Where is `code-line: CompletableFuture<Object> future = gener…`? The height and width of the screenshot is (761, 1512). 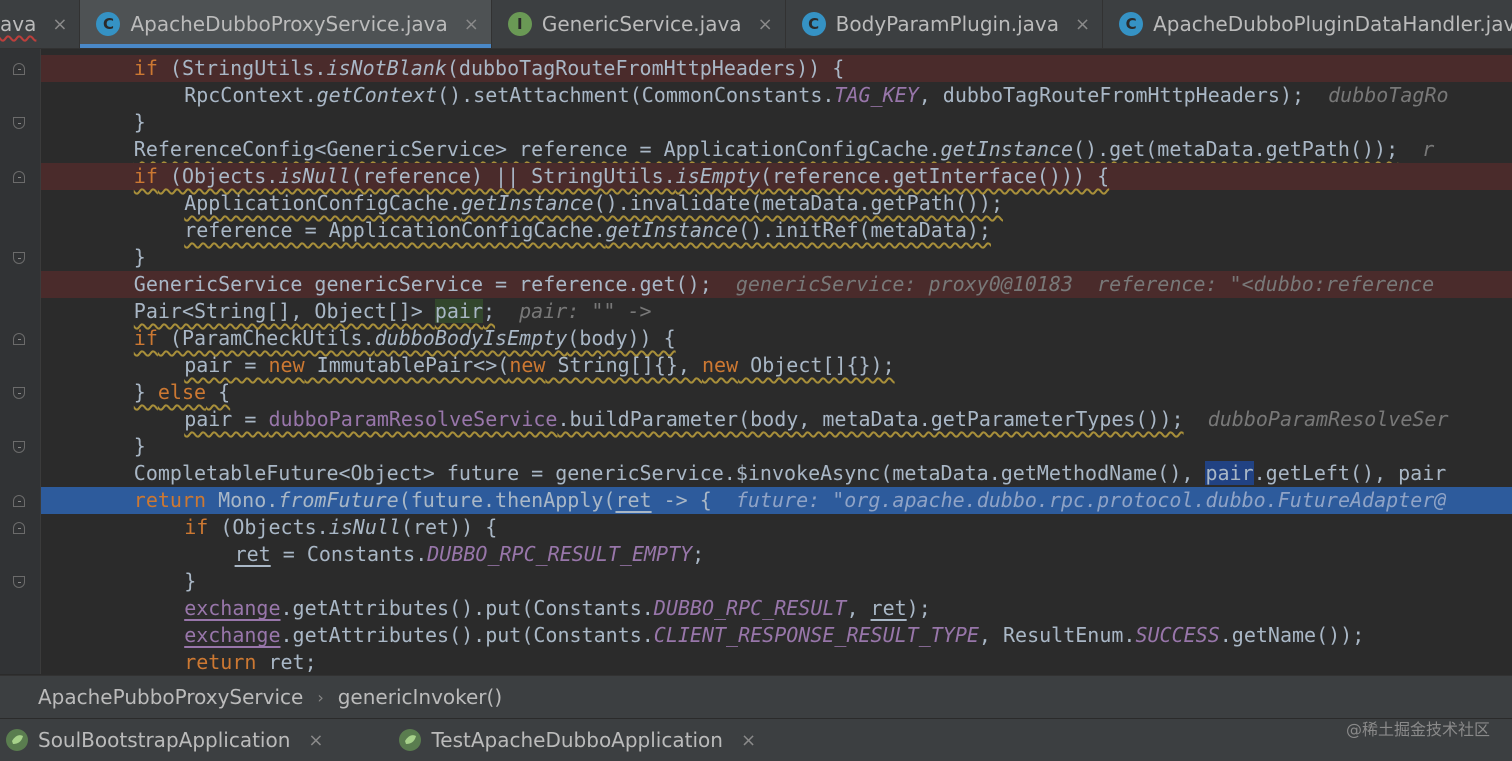
code-line: CompletableFuture<Object> future = gener… is located at coordinates (776, 473).